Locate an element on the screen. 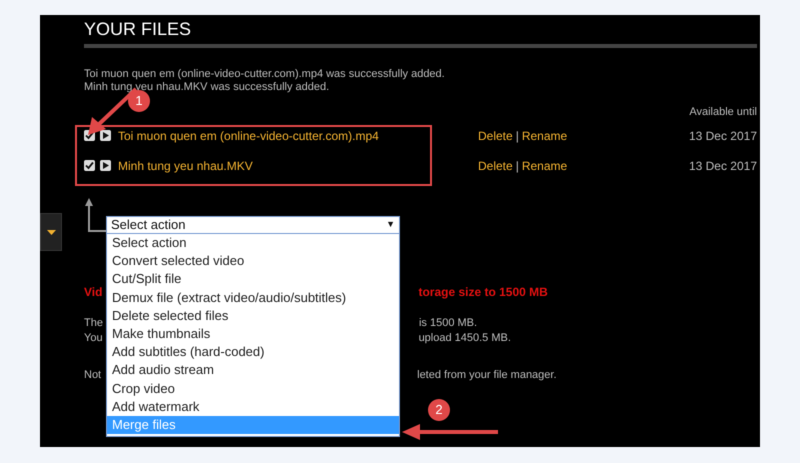  file-name: Toi muon quen em (online-video-cutter.com).mp4 is located at coordinates (298, 135).